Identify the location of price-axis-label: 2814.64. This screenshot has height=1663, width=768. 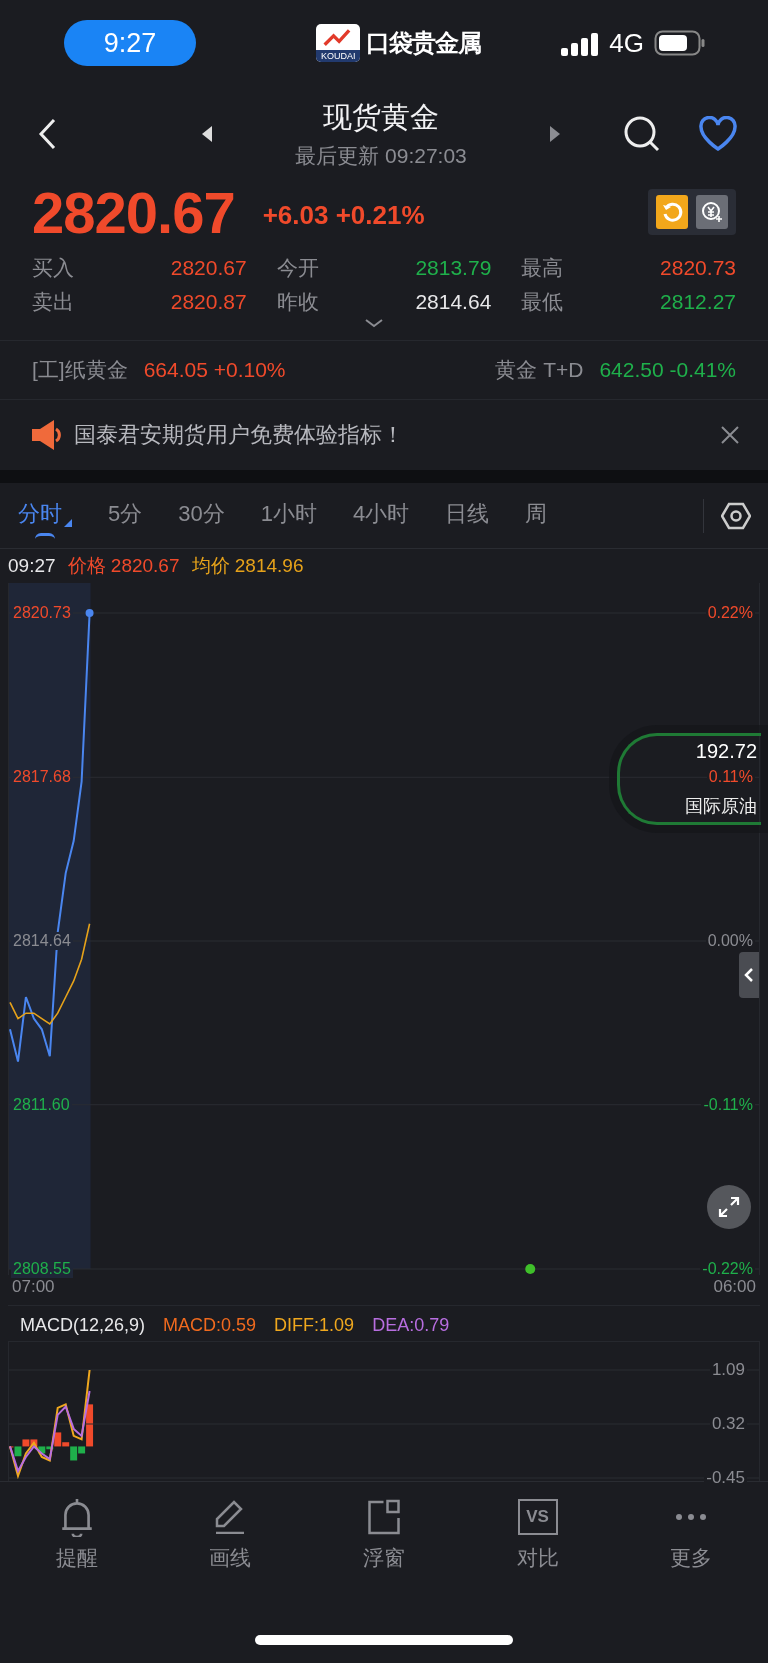
(42, 941).